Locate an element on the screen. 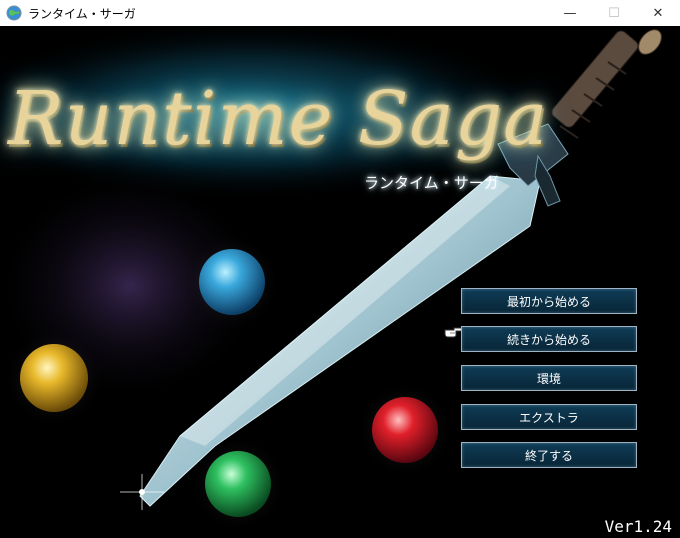 The image size is (680, 538). orb-blue is located at coordinates (232, 282).